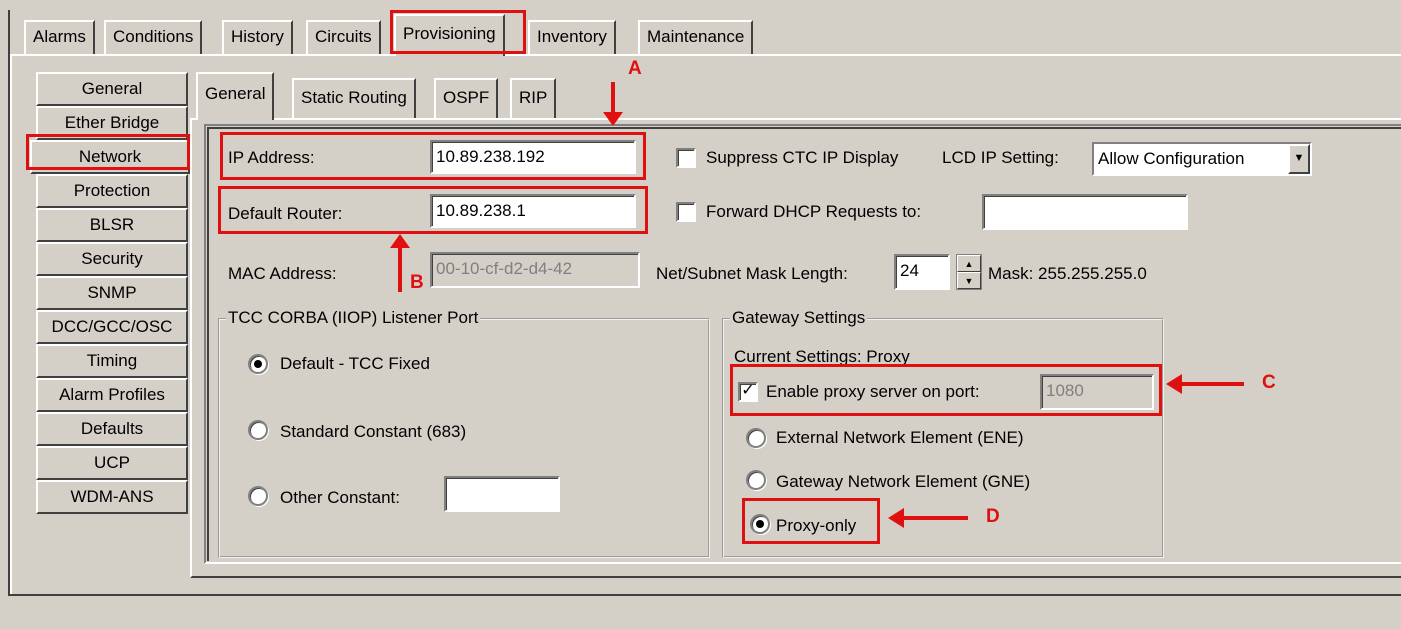 This screenshot has height=629, width=1401. I want to click on tab-inventory: Inventory, so click(572, 37).